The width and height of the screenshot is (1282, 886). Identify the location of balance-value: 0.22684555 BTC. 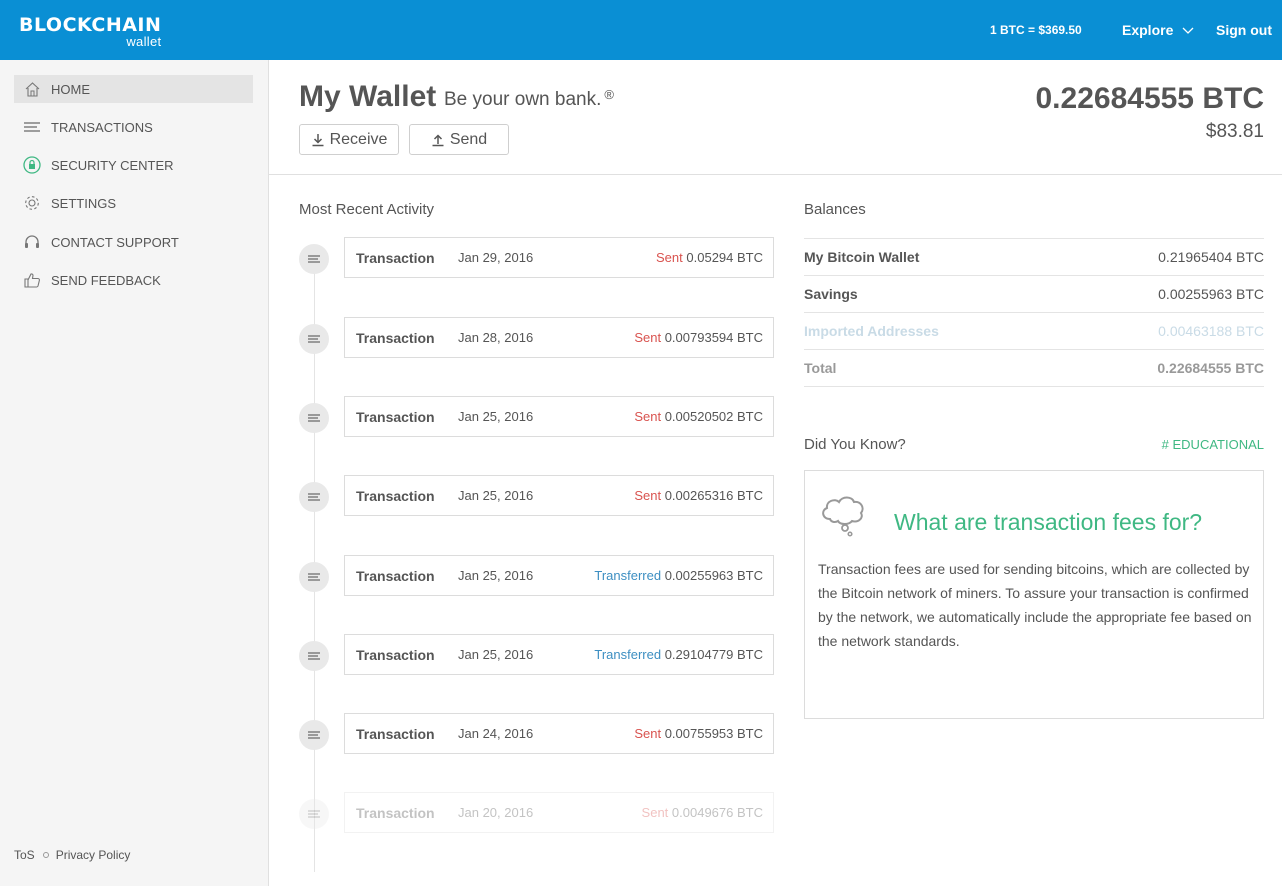
(1210, 368).